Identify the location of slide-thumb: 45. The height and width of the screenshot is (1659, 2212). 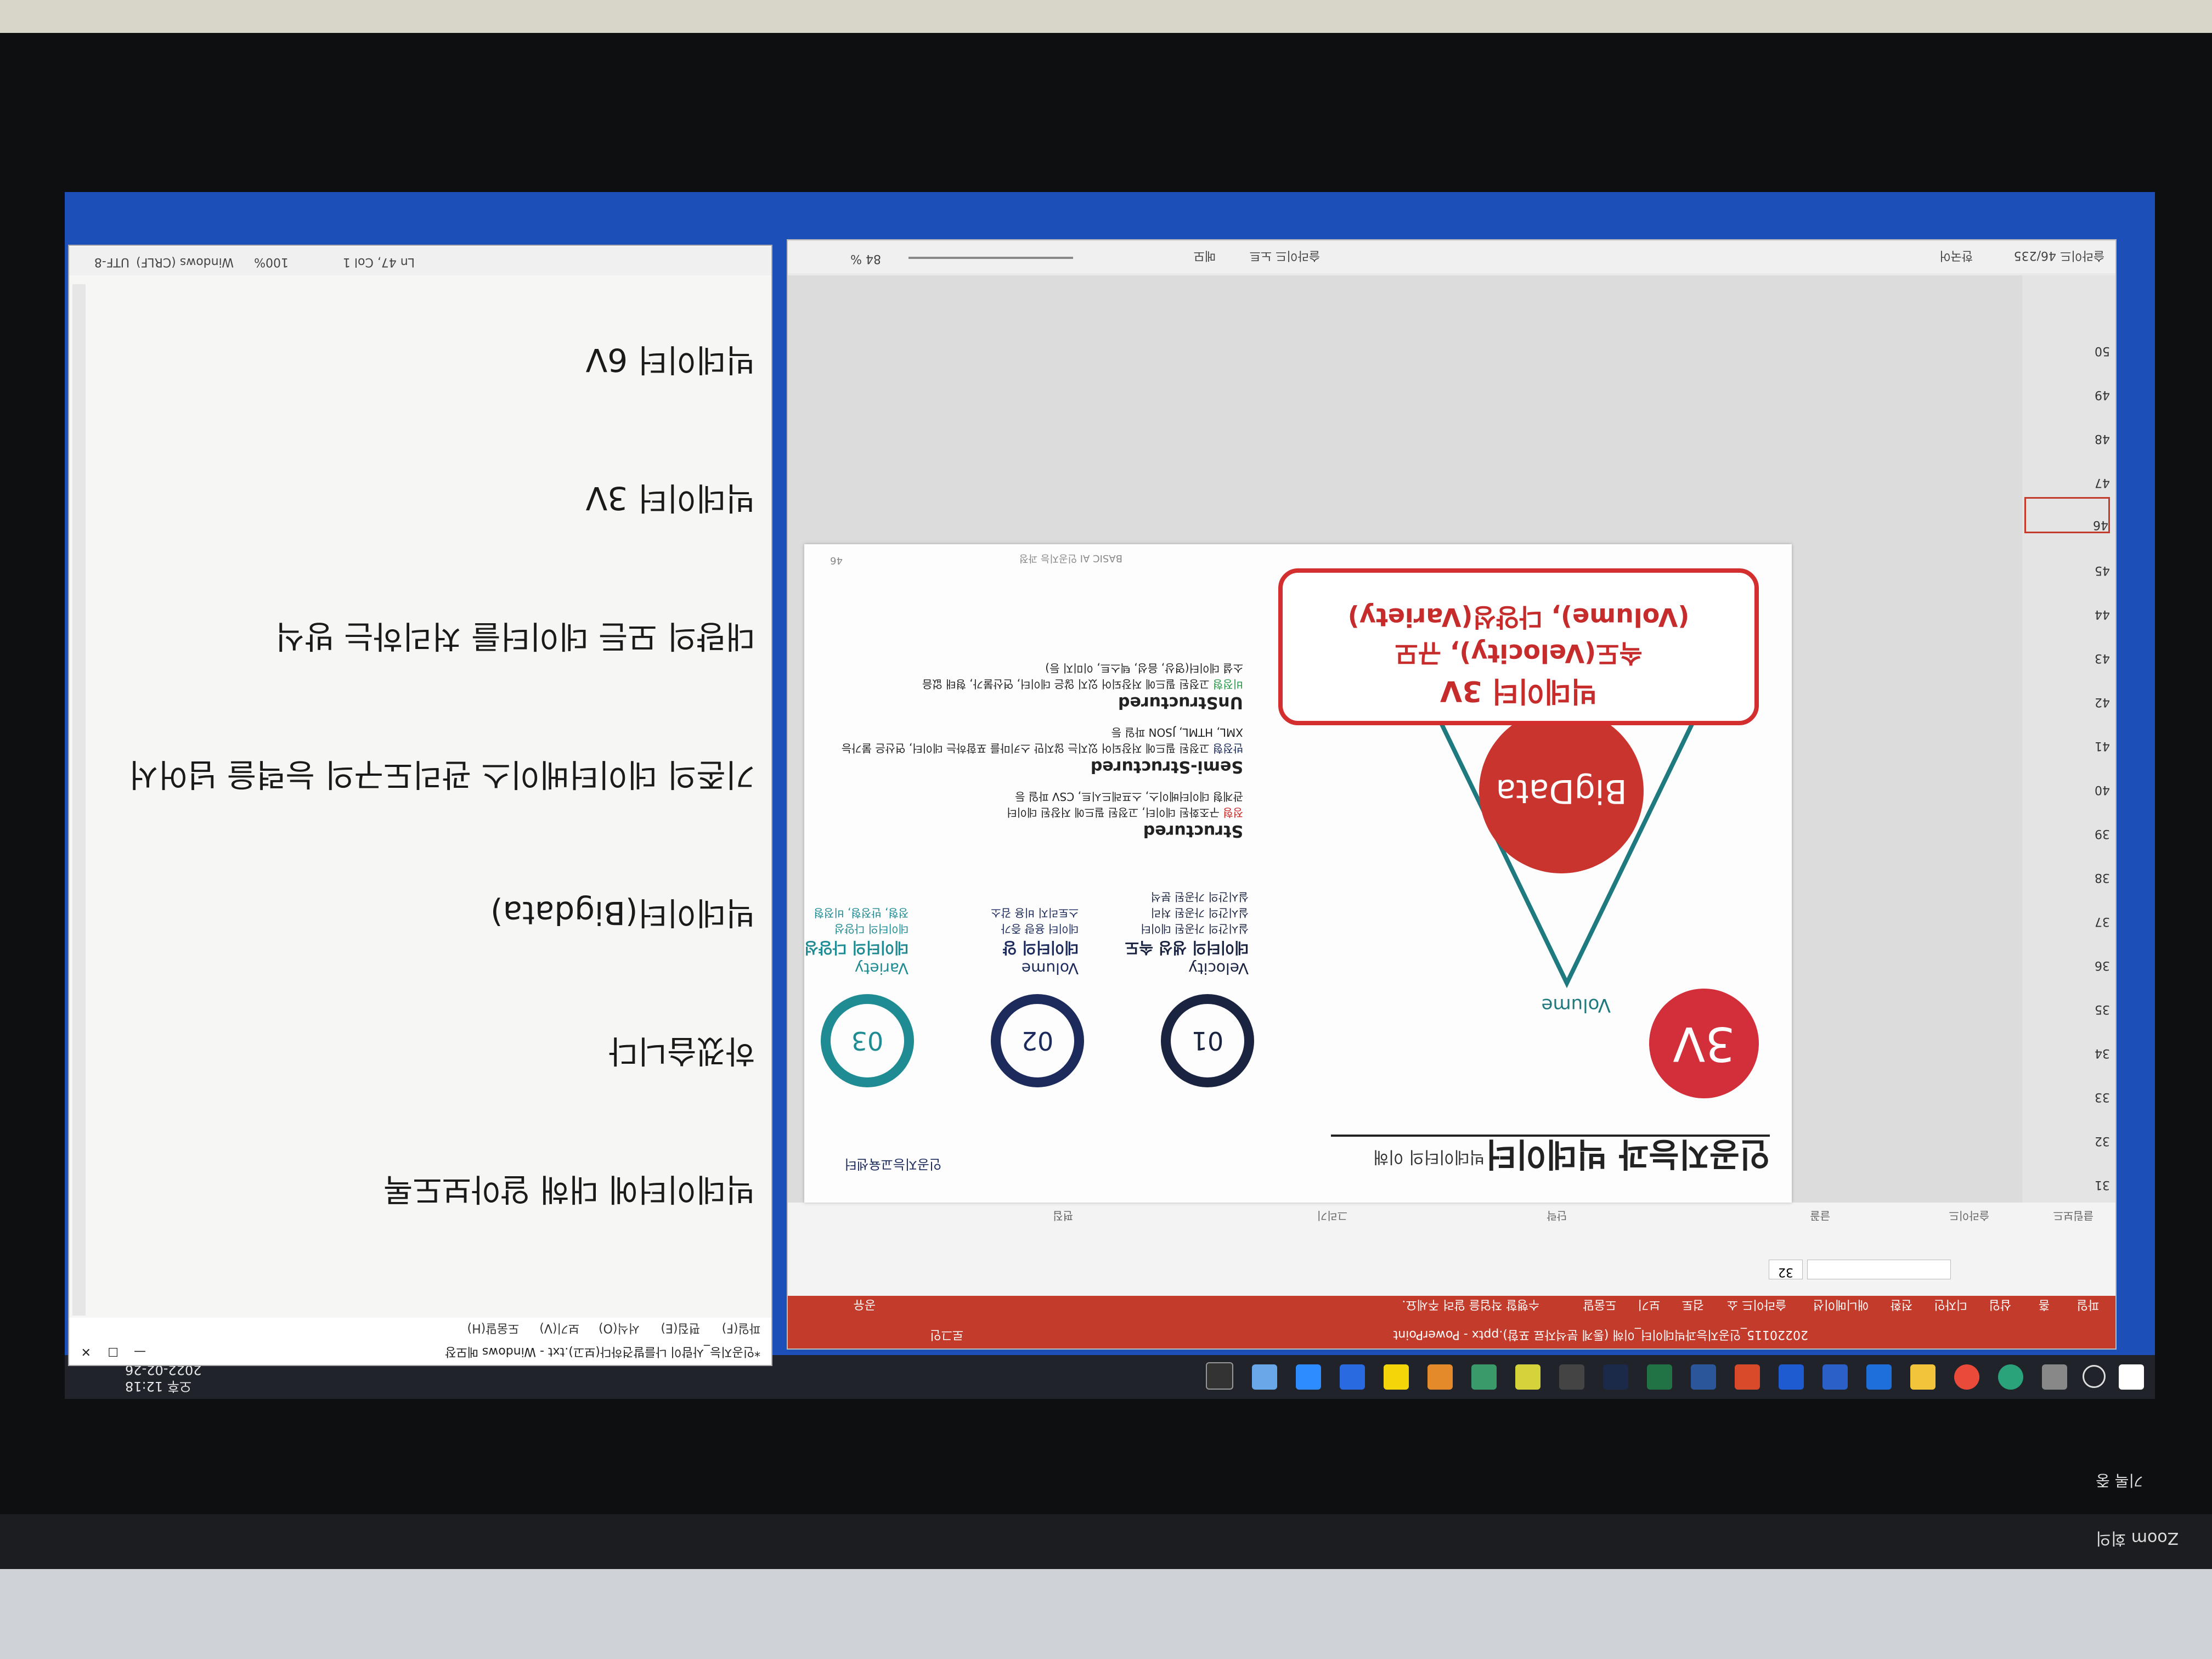
(2069, 560).